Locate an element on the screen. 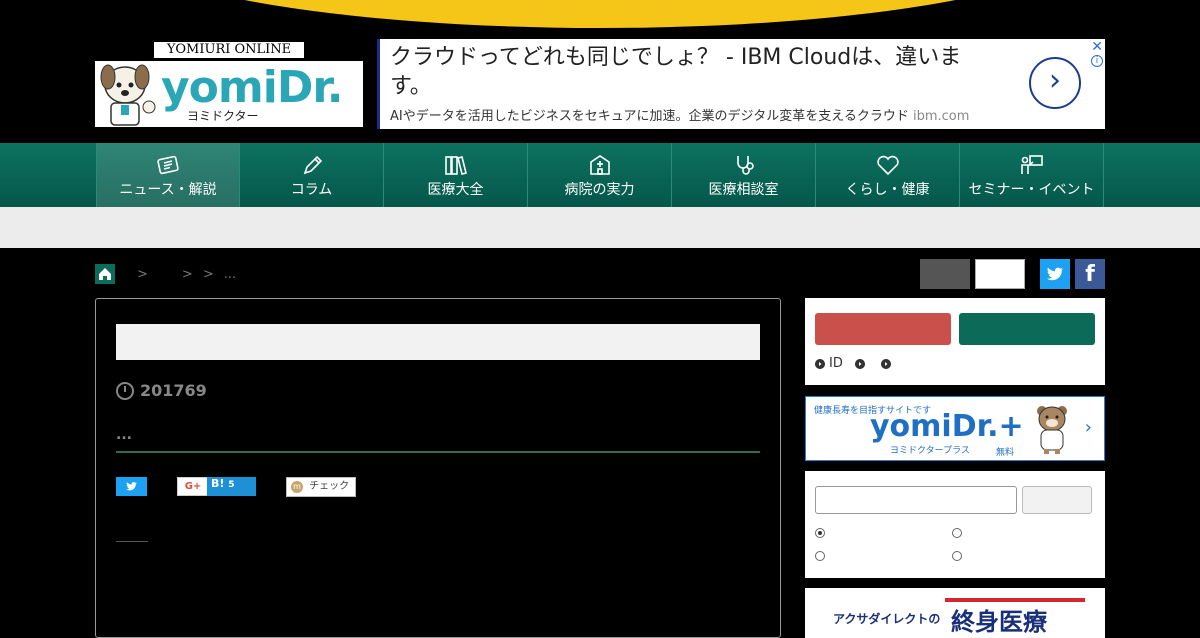 The height and width of the screenshot is (638, 1200). mixi-label: チェック is located at coordinates (329, 486).